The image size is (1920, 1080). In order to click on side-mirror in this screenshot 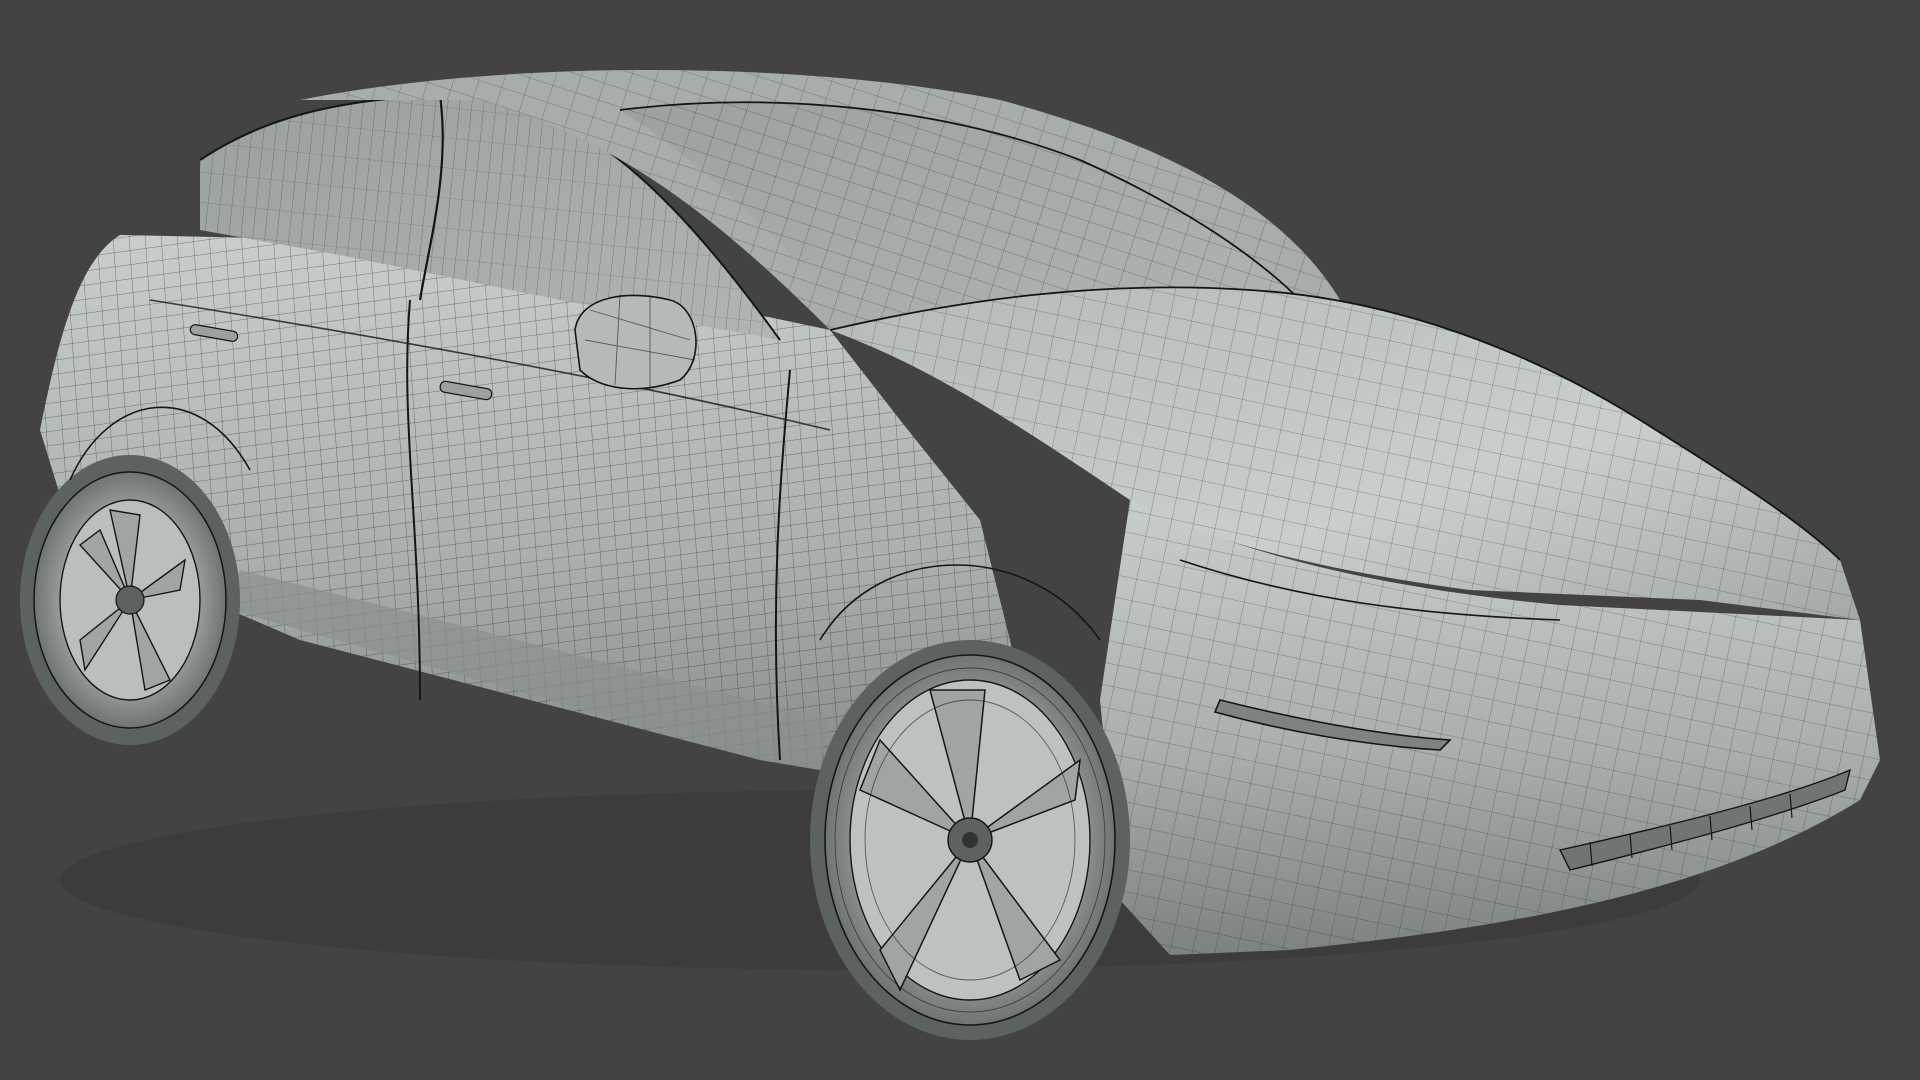, I will do `click(635, 342)`.